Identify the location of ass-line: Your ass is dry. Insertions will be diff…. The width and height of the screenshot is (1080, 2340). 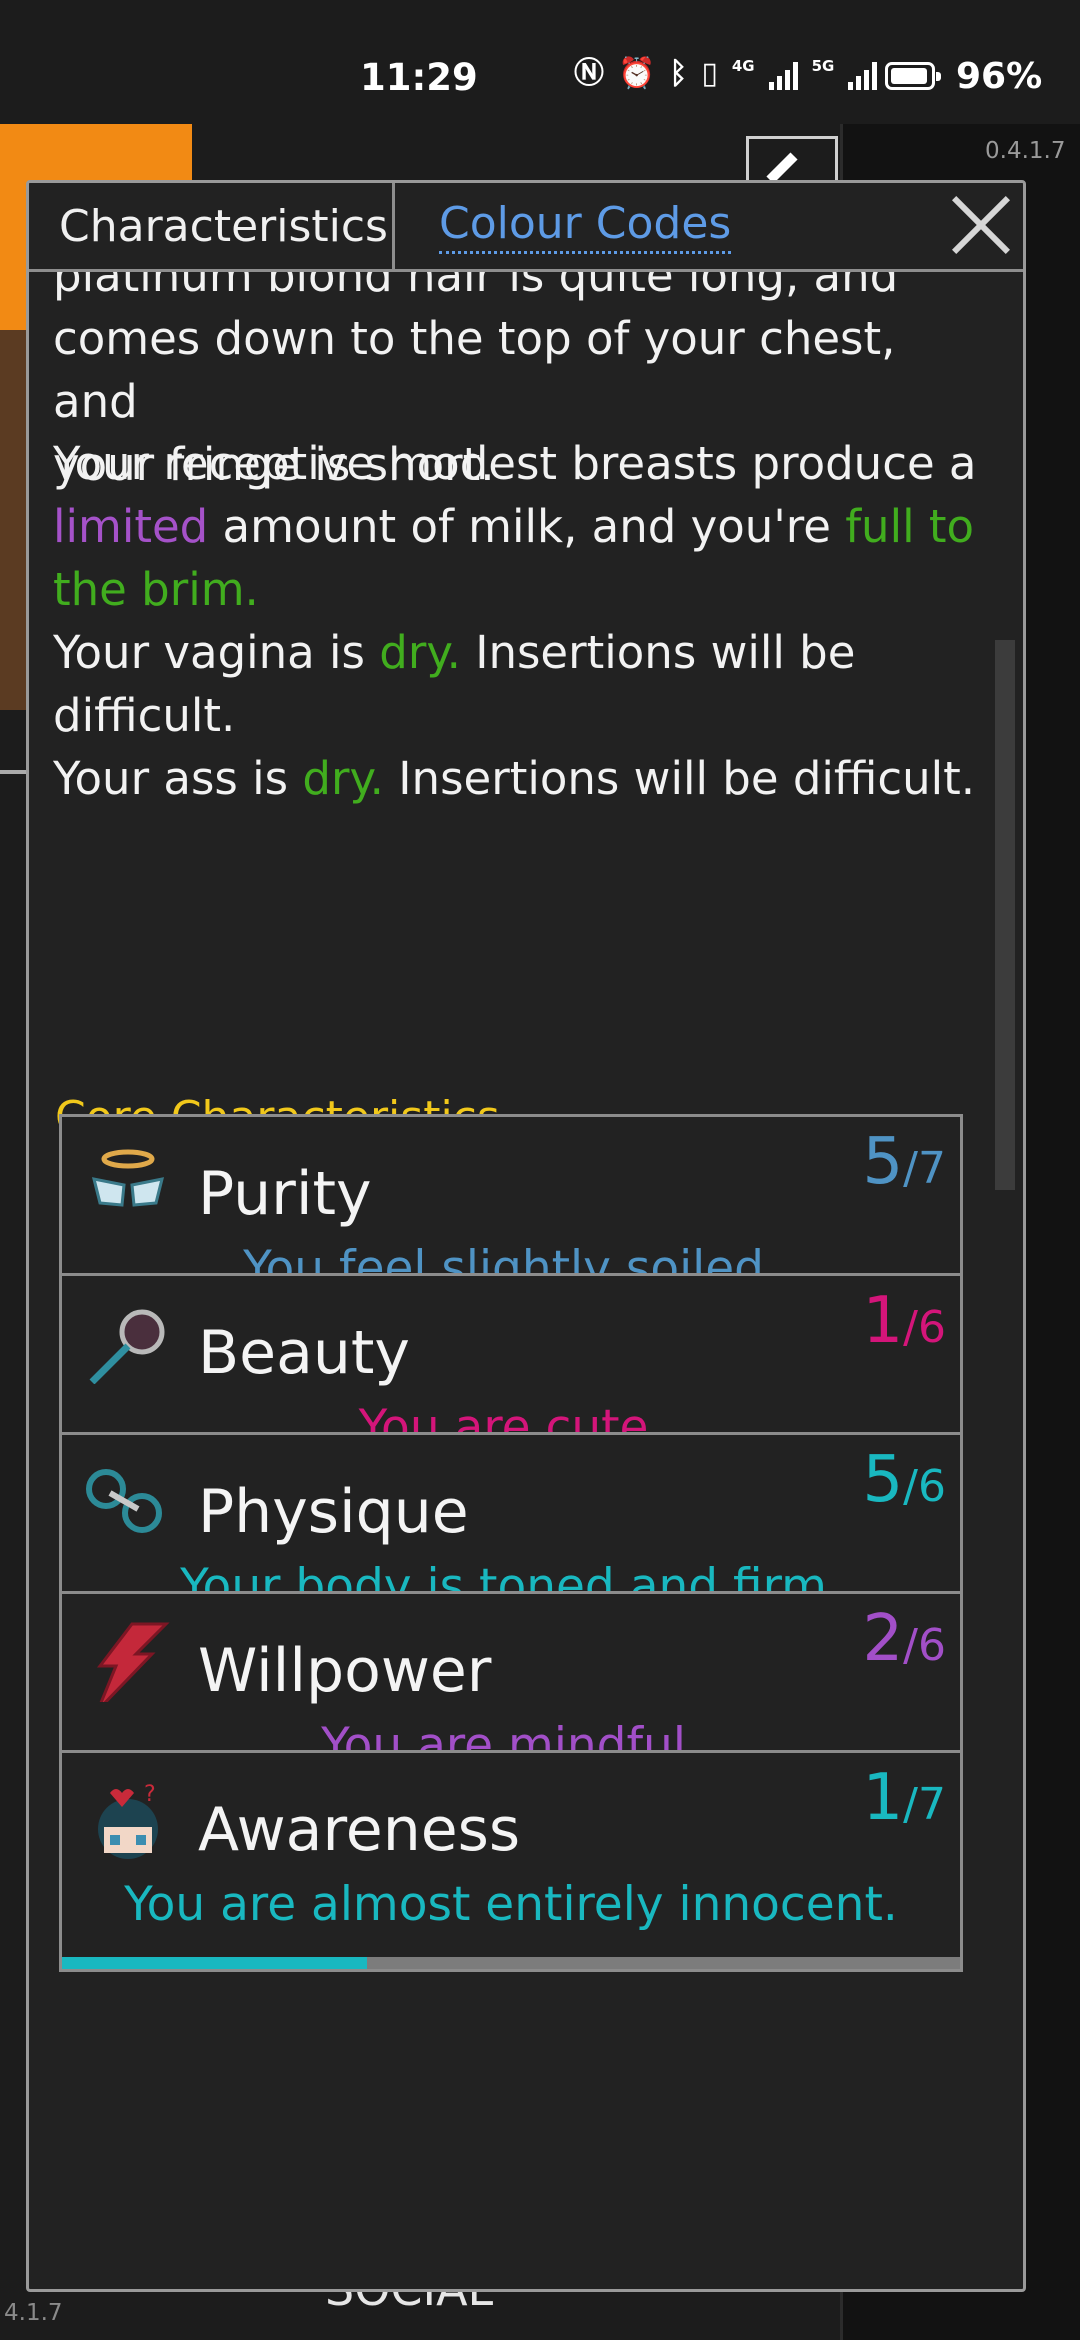
(523, 778).